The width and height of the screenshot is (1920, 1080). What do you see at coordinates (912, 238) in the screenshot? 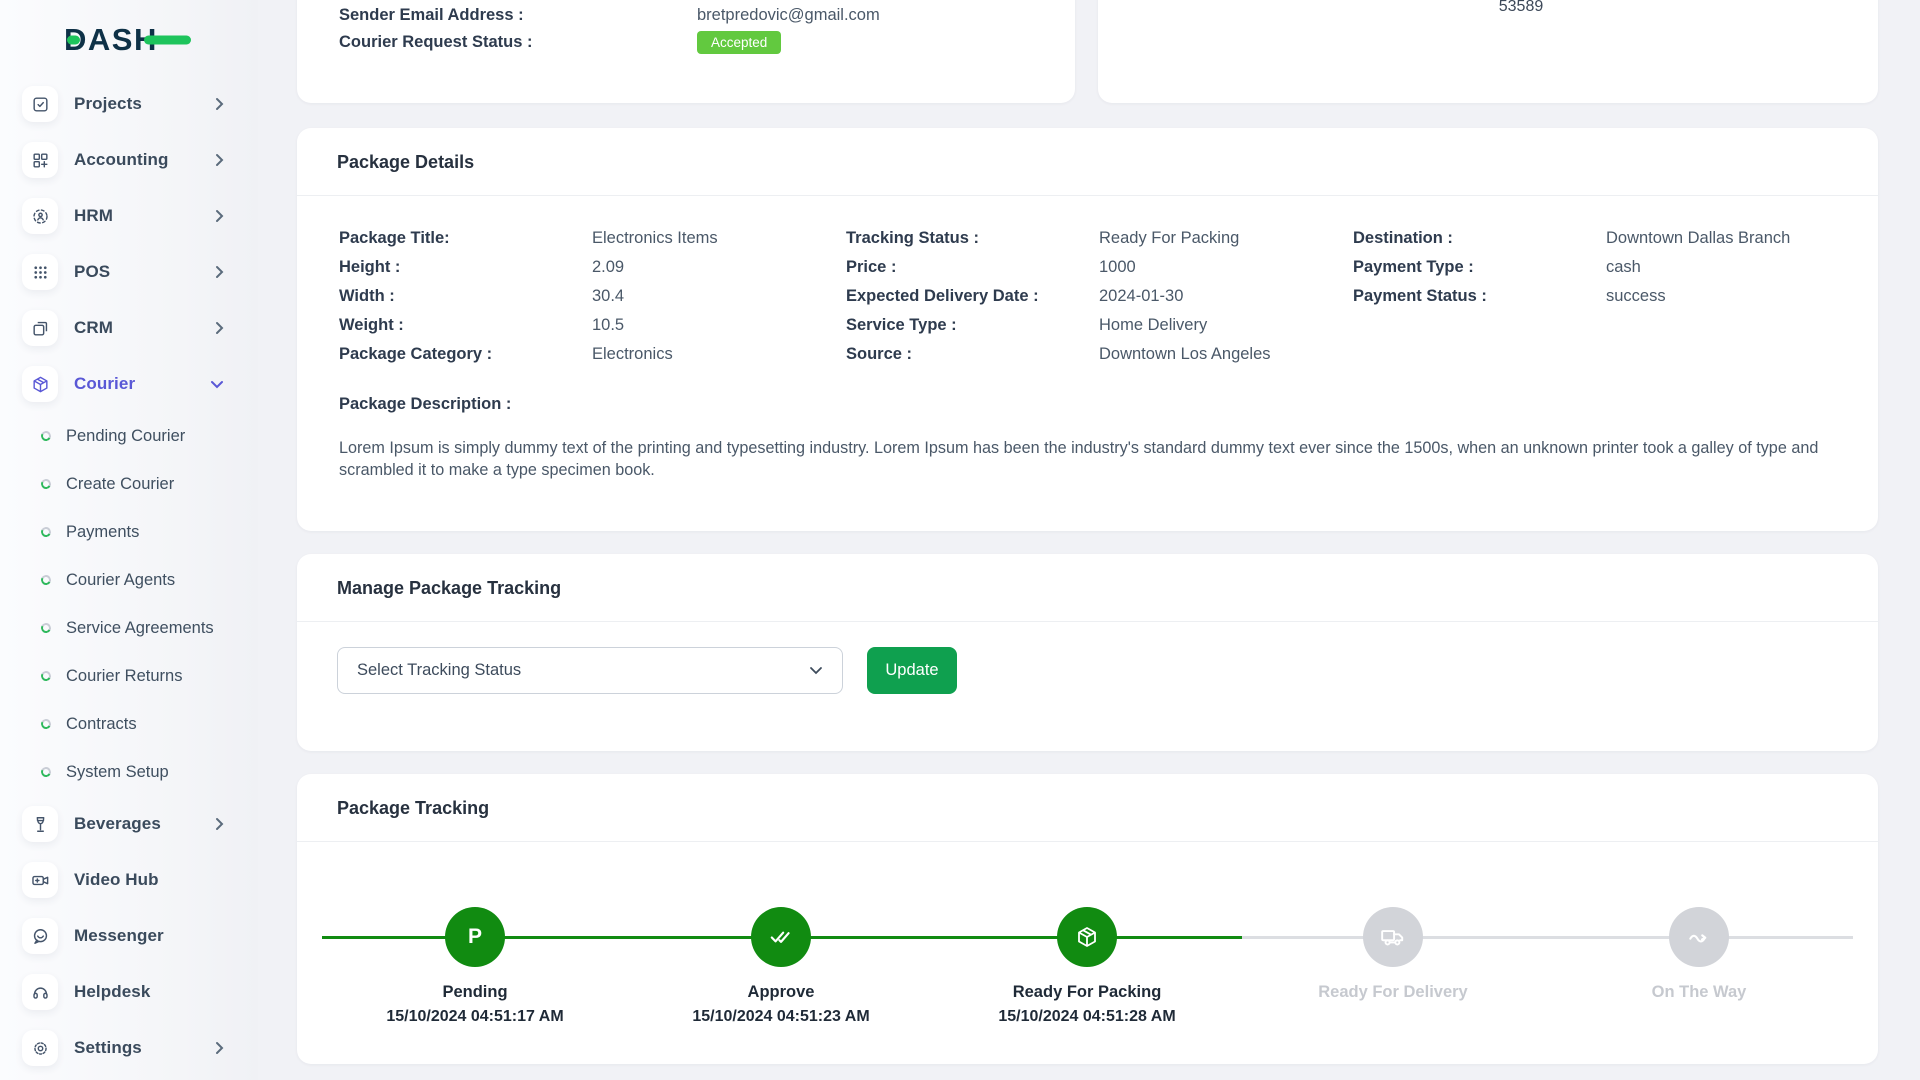
I see `field-label: Tracking Status :` at bounding box center [912, 238].